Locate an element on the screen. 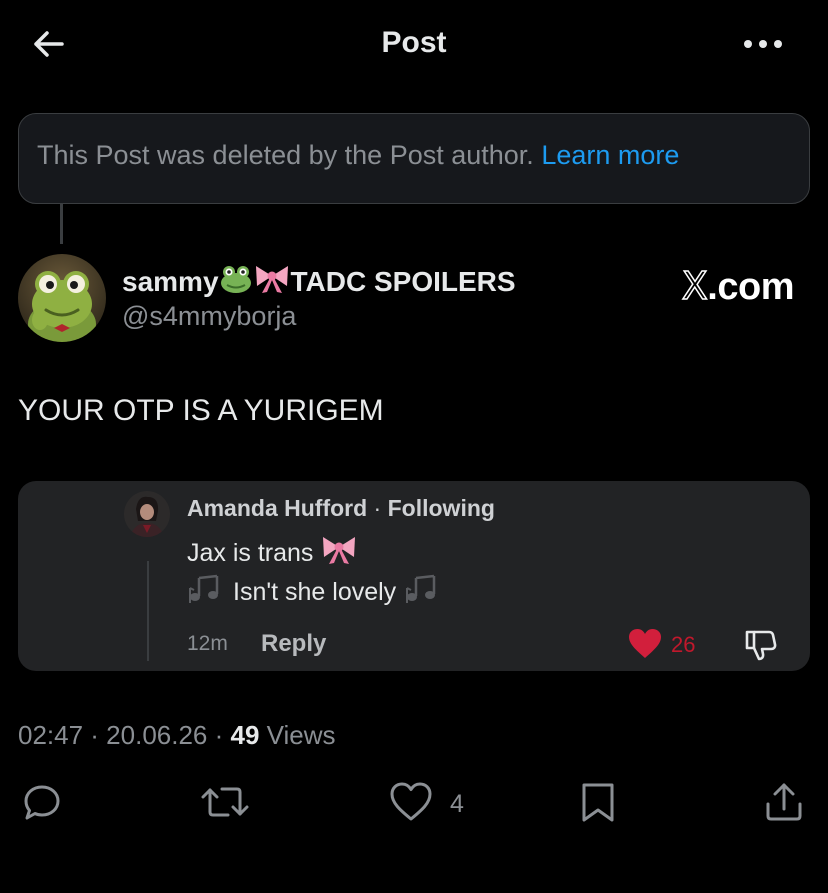  quote-text-line-1: Jax is trans is located at coordinates (272, 553).